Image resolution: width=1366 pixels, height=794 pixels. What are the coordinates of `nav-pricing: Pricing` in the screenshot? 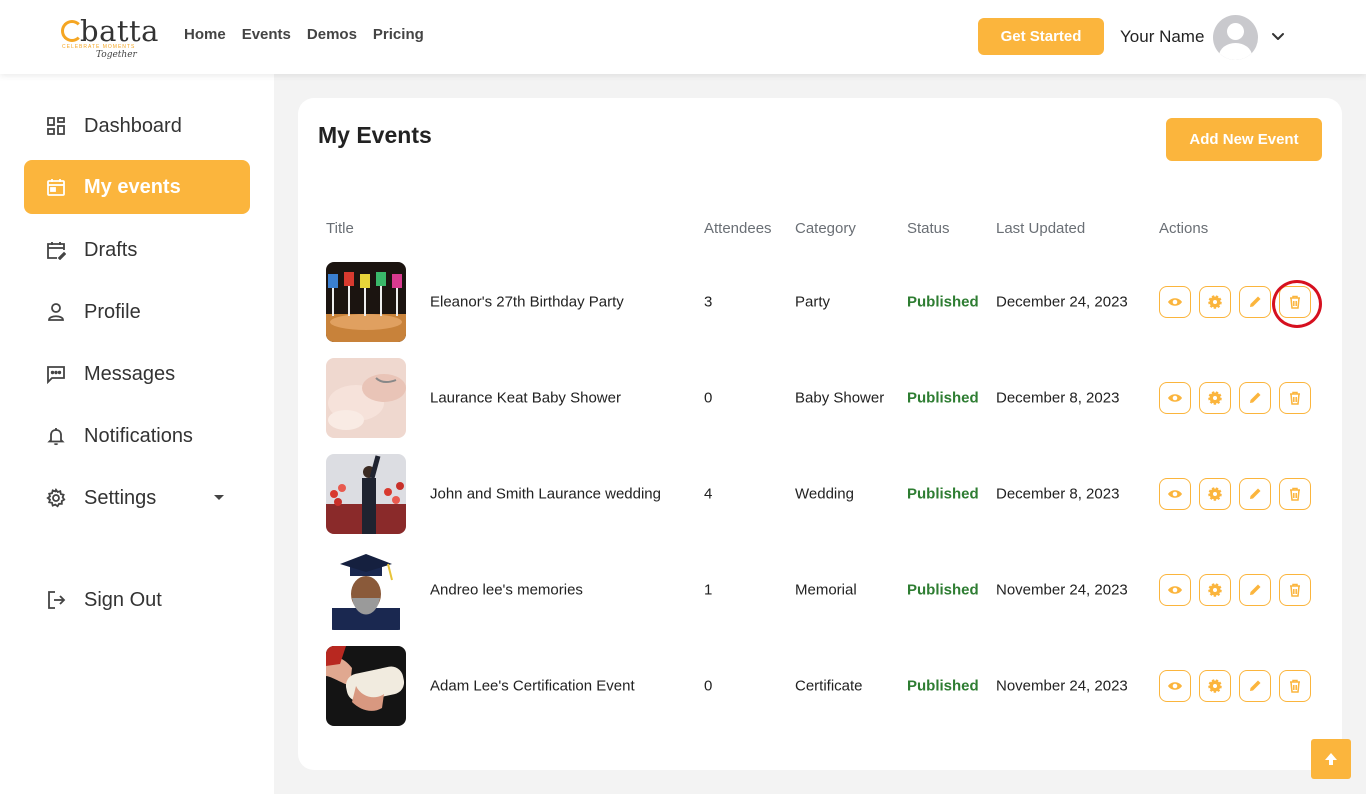 It's located at (398, 34).